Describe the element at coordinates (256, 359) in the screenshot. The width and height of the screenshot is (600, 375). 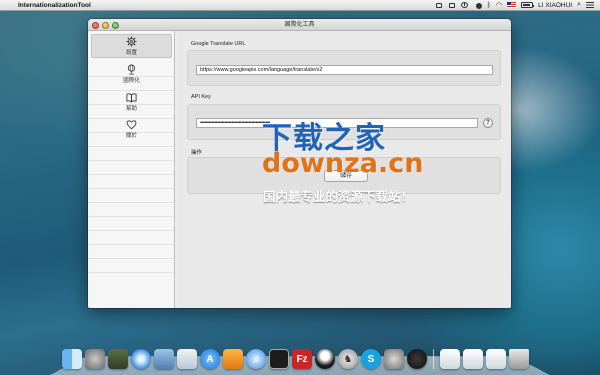
I see `itunes-icon: ♫` at that location.